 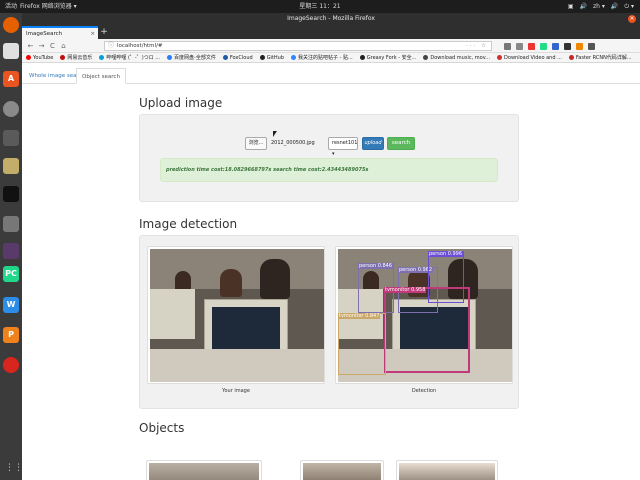 What do you see at coordinates (111, 46) in the screenshot?
I see `site-info-icon: ⓘ` at bounding box center [111, 46].